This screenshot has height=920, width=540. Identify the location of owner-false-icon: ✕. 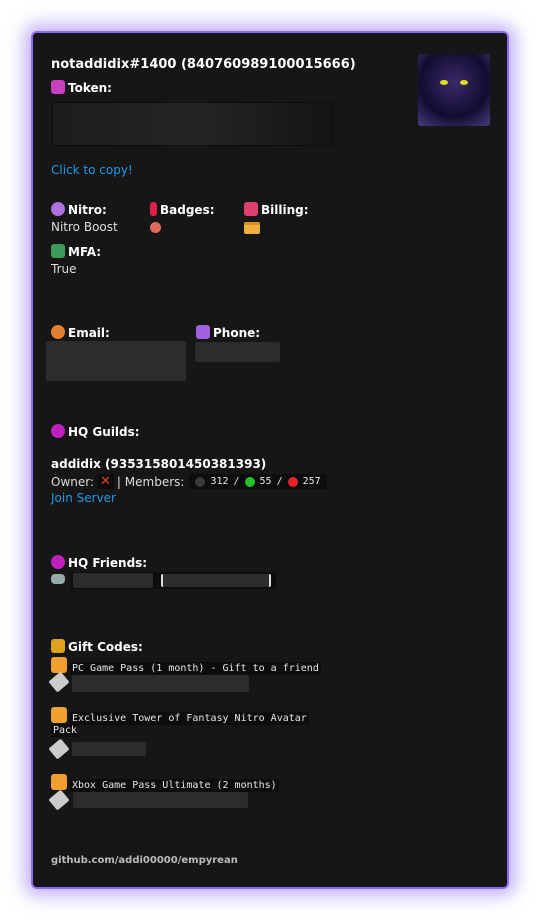
(105, 481).